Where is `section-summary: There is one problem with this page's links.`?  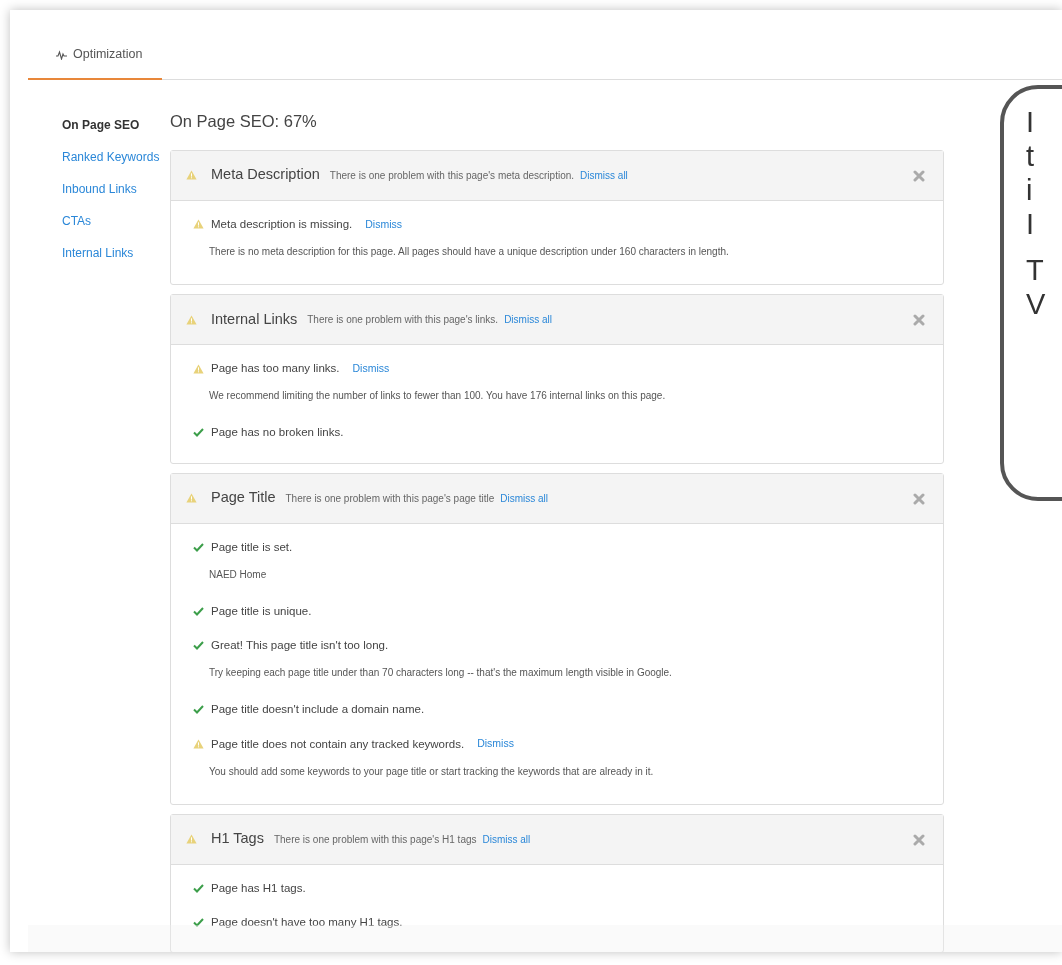
section-summary: There is one problem with this page's links. is located at coordinates (403, 320).